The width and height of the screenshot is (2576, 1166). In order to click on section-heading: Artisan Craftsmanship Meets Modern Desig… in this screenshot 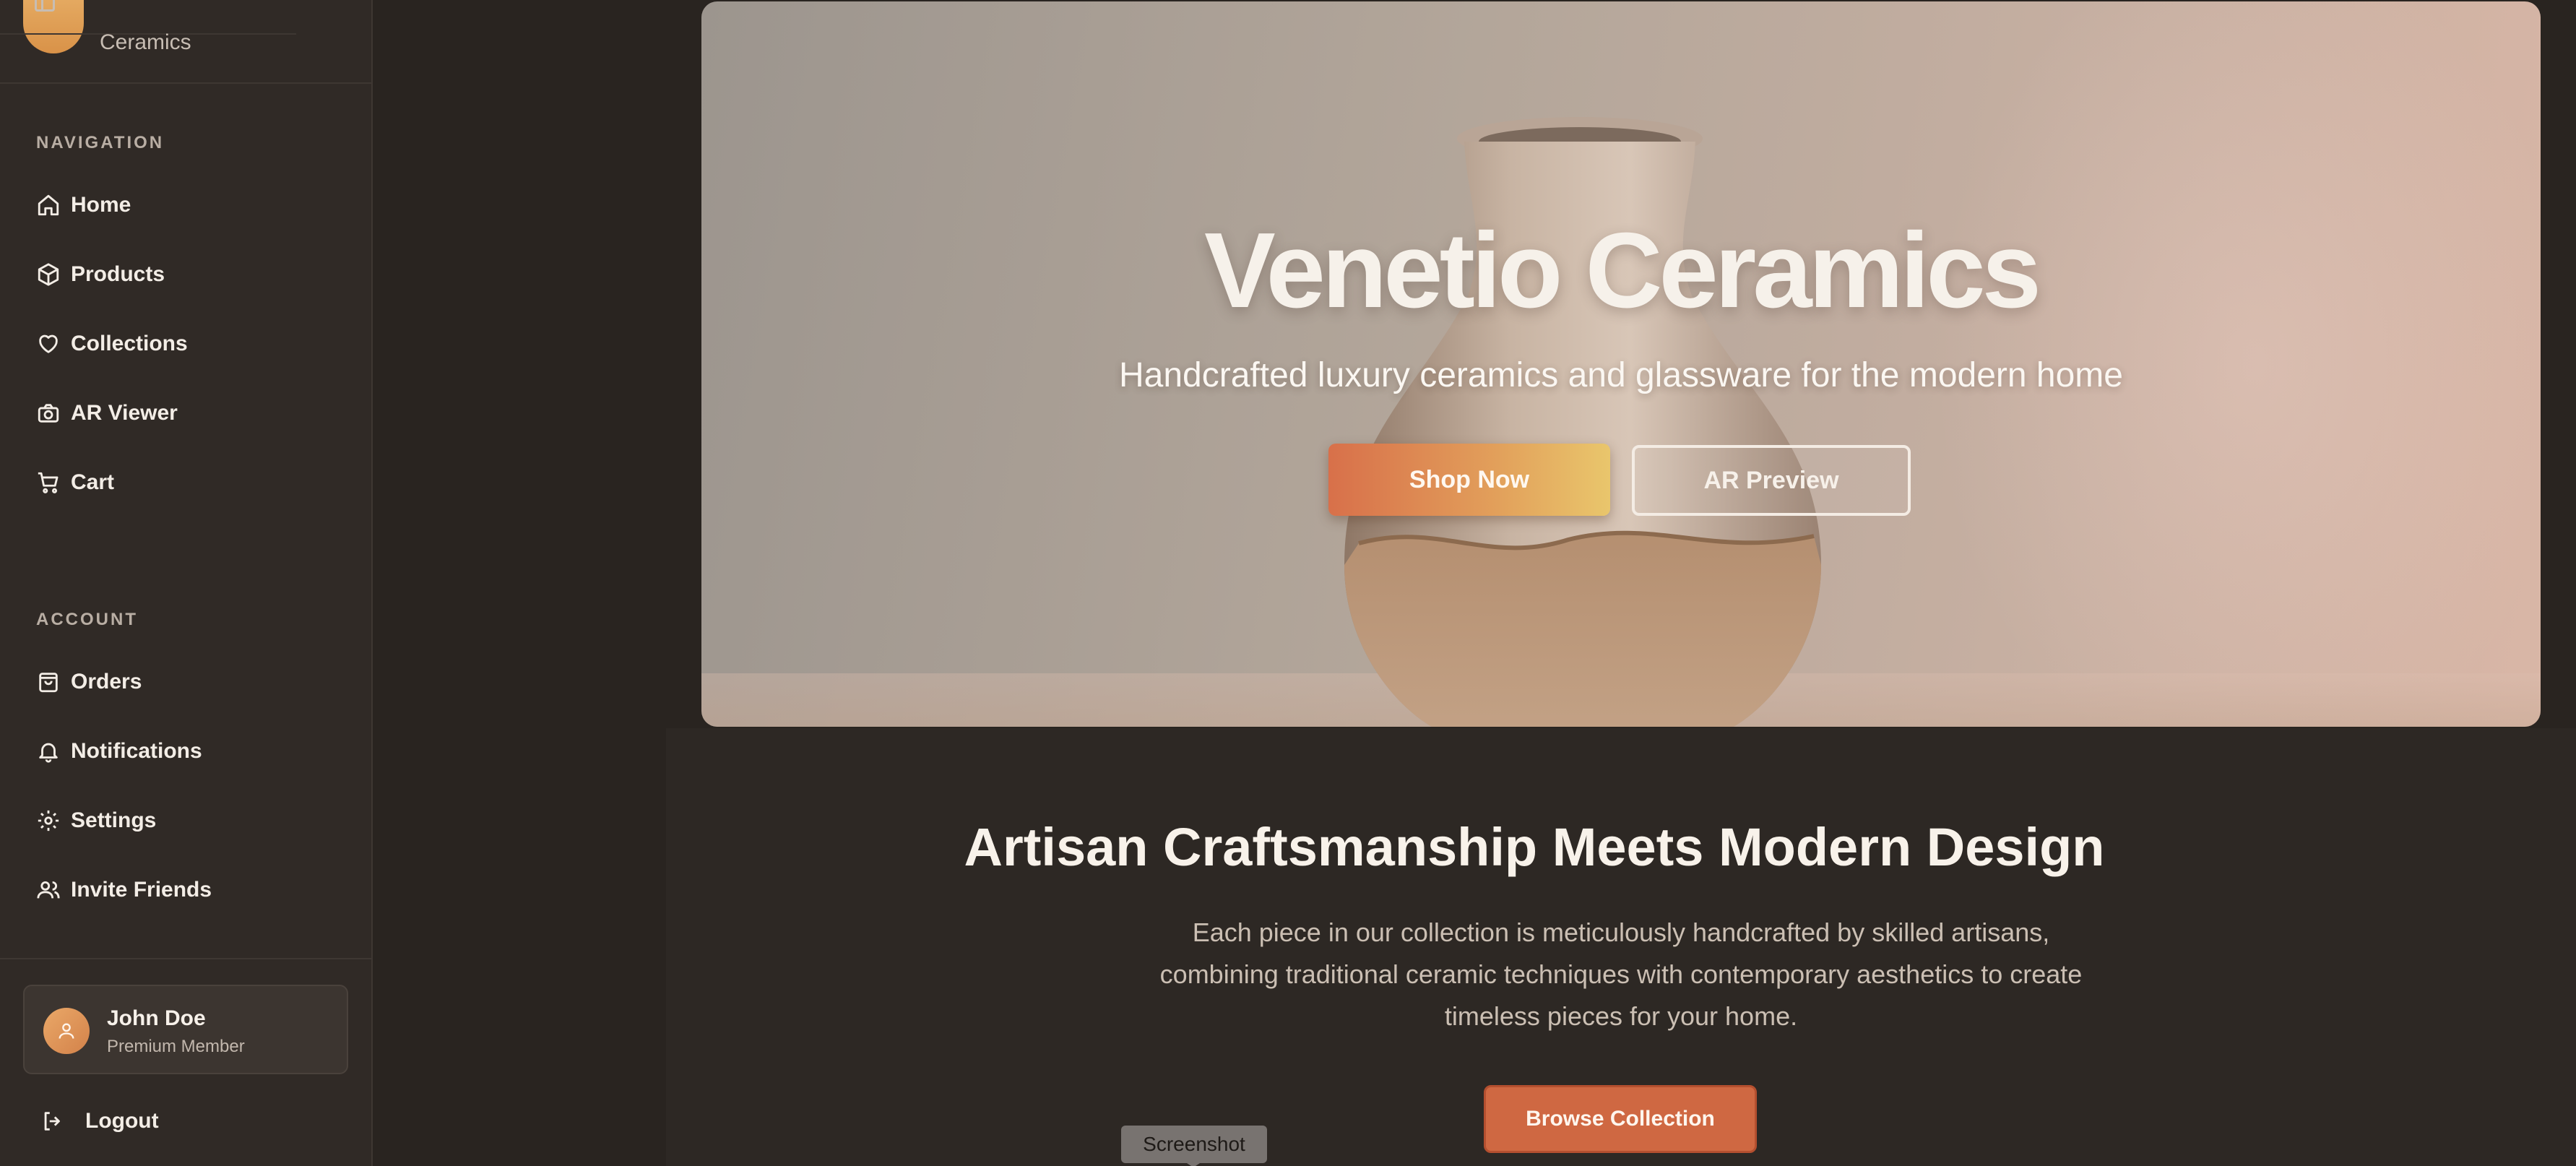, I will do `click(1621, 847)`.